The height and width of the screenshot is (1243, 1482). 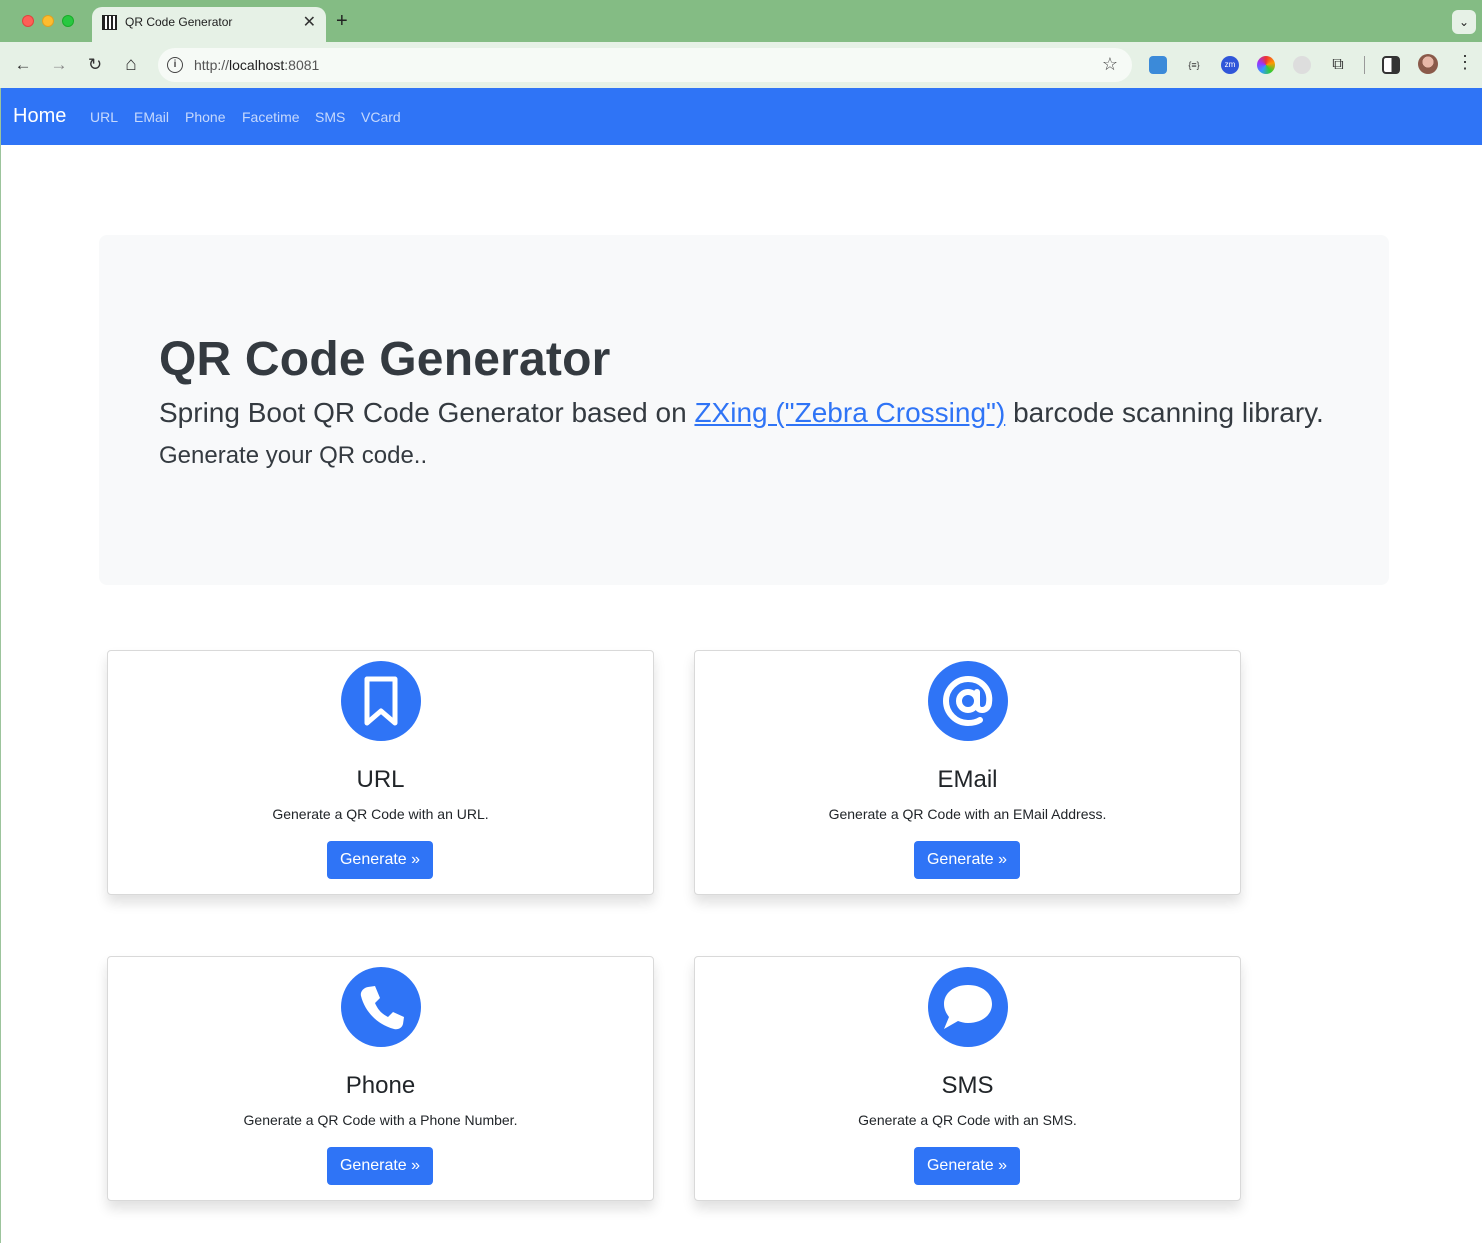 I want to click on card-text: Generate a QR Code with an URL., so click(x=380, y=814).